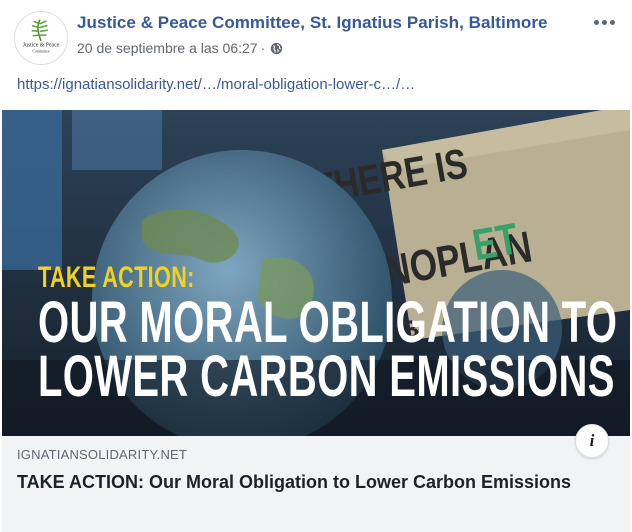  I want to click on svg-text: Justice & Peace, so click(41, 46).